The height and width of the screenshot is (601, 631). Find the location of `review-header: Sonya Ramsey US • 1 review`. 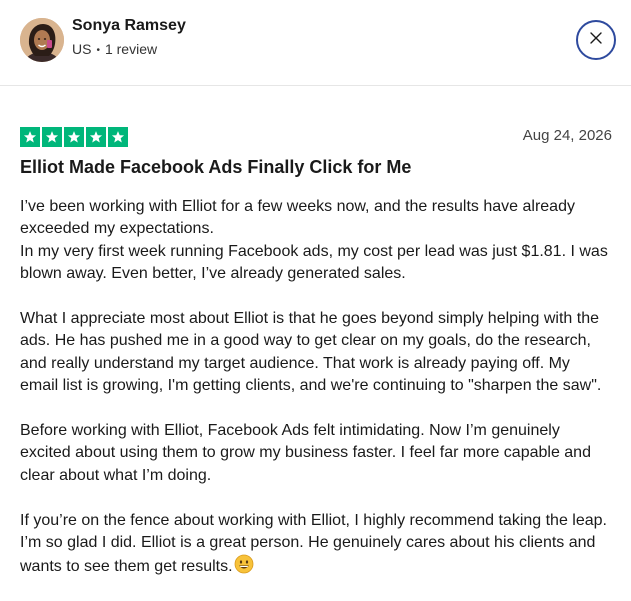

review-header: Sonya Ramsey US • 1 review is located at coordinates (315, 43).